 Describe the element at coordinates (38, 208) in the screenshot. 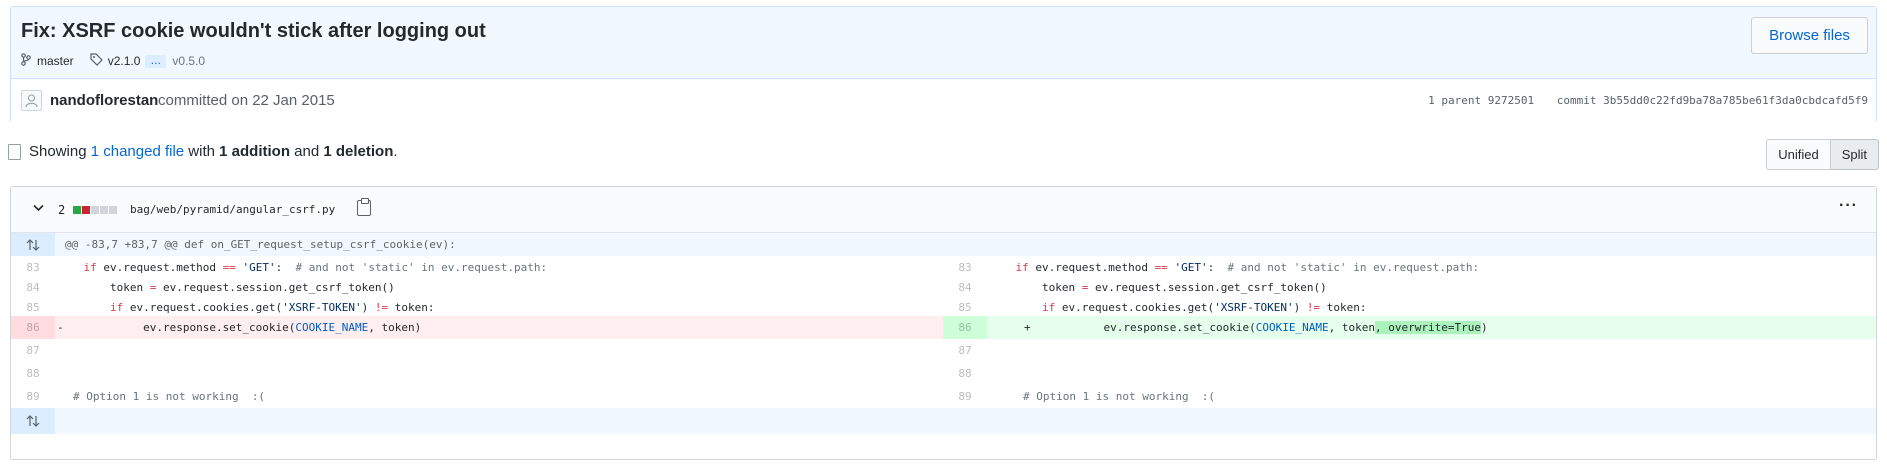

I see `chevron-down-icon` at that location.